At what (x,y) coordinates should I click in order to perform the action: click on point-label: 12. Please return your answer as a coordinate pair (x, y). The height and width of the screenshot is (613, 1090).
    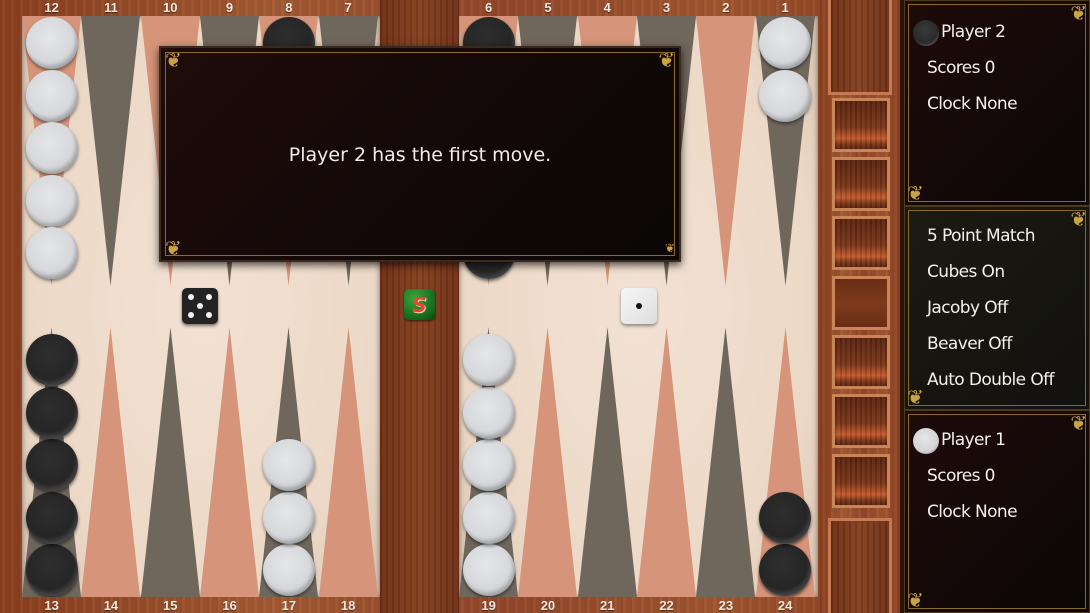
    Looking at the image, I should click on (51, 7).